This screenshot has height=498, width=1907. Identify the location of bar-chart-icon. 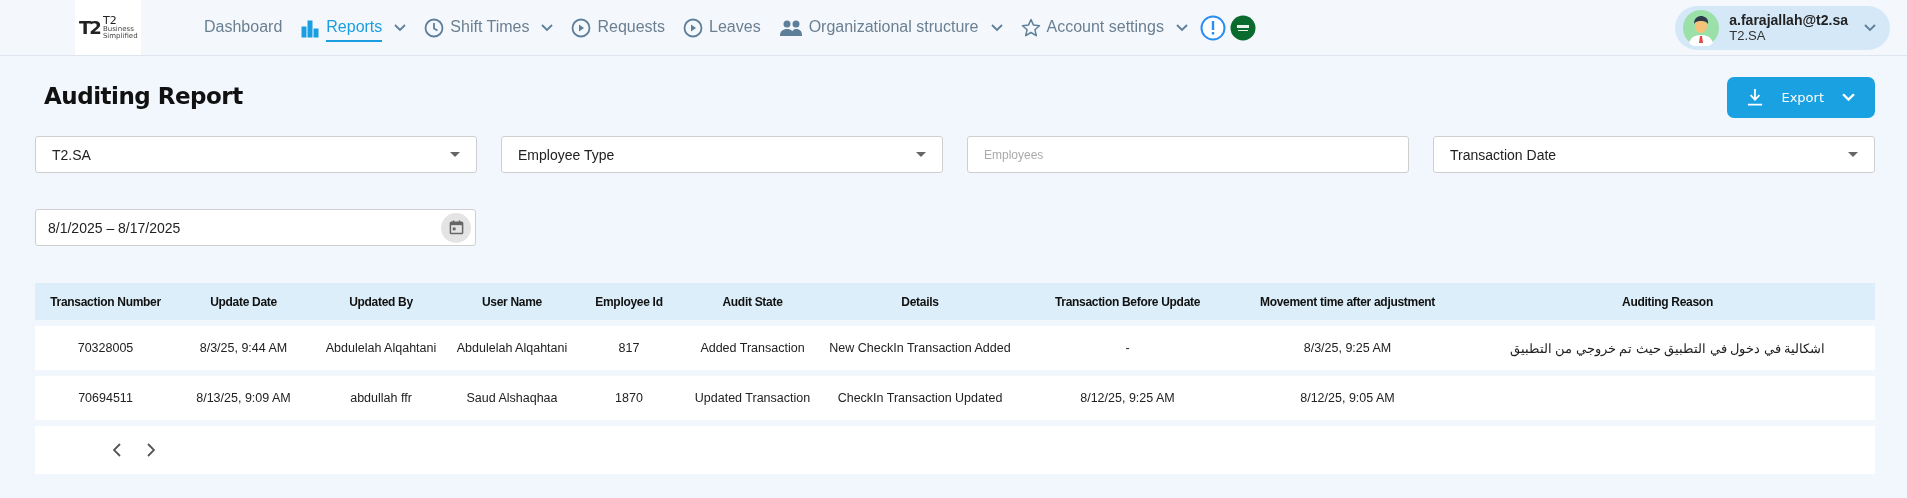
(310, 27).